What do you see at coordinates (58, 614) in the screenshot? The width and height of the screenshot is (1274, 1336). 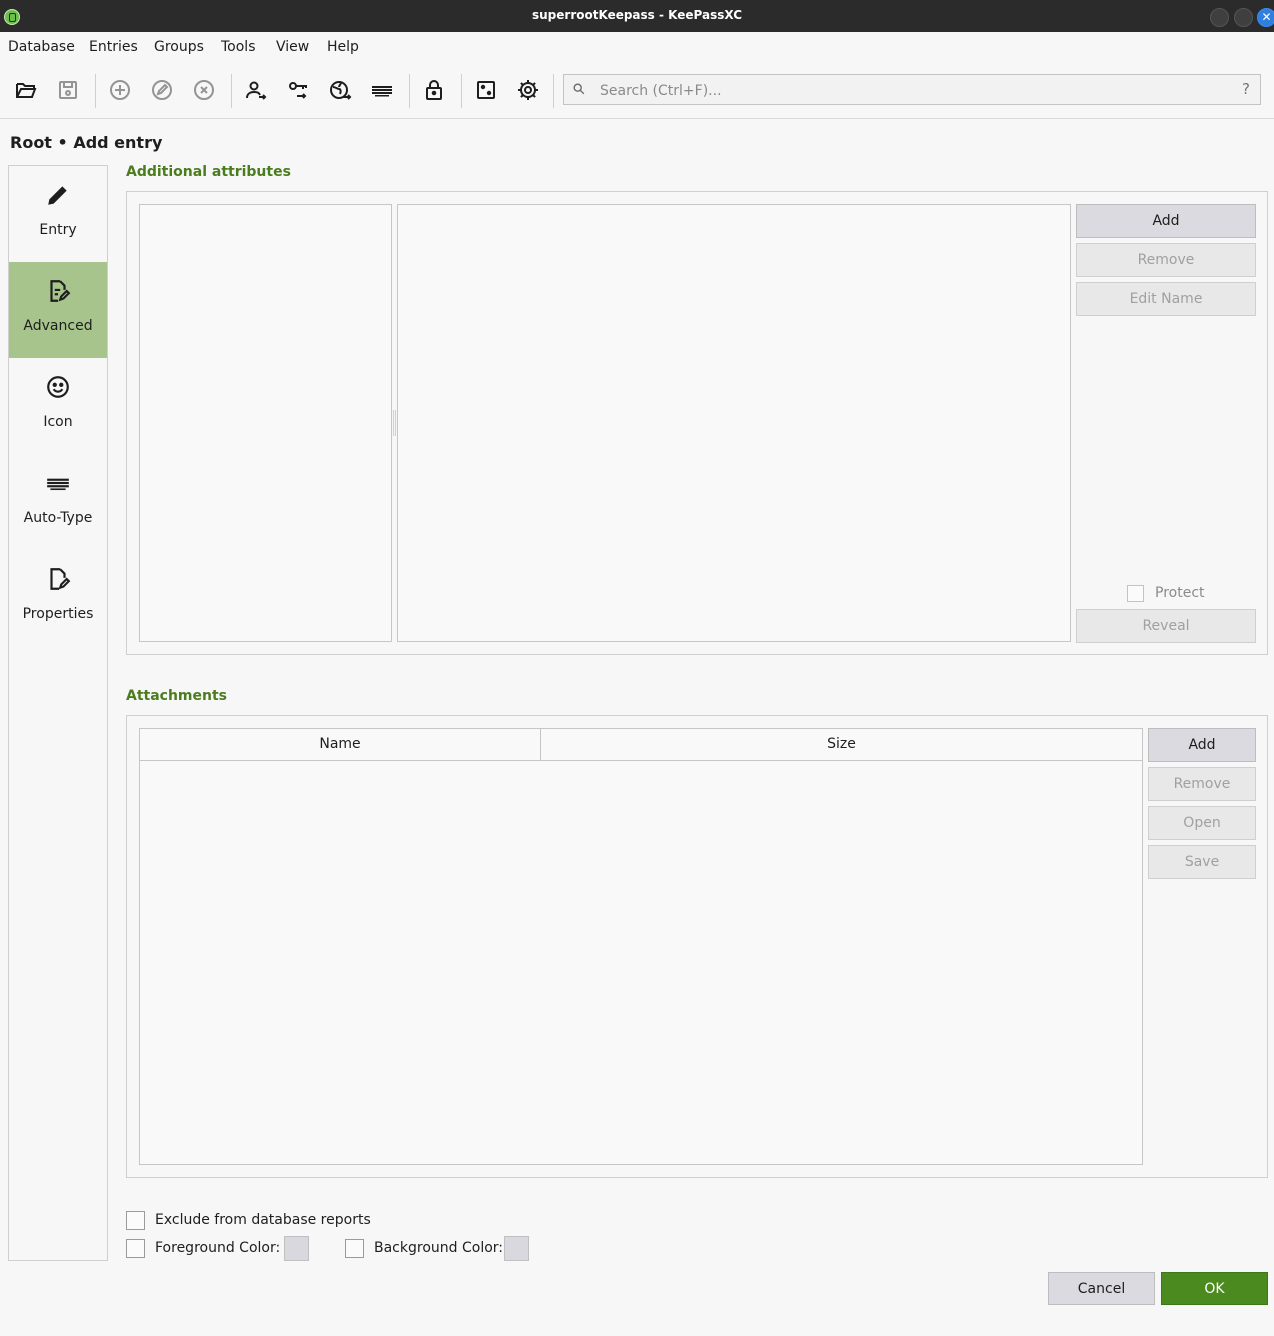 I see `sidebar-item-label: Properties` at bounding box center [58, 614].